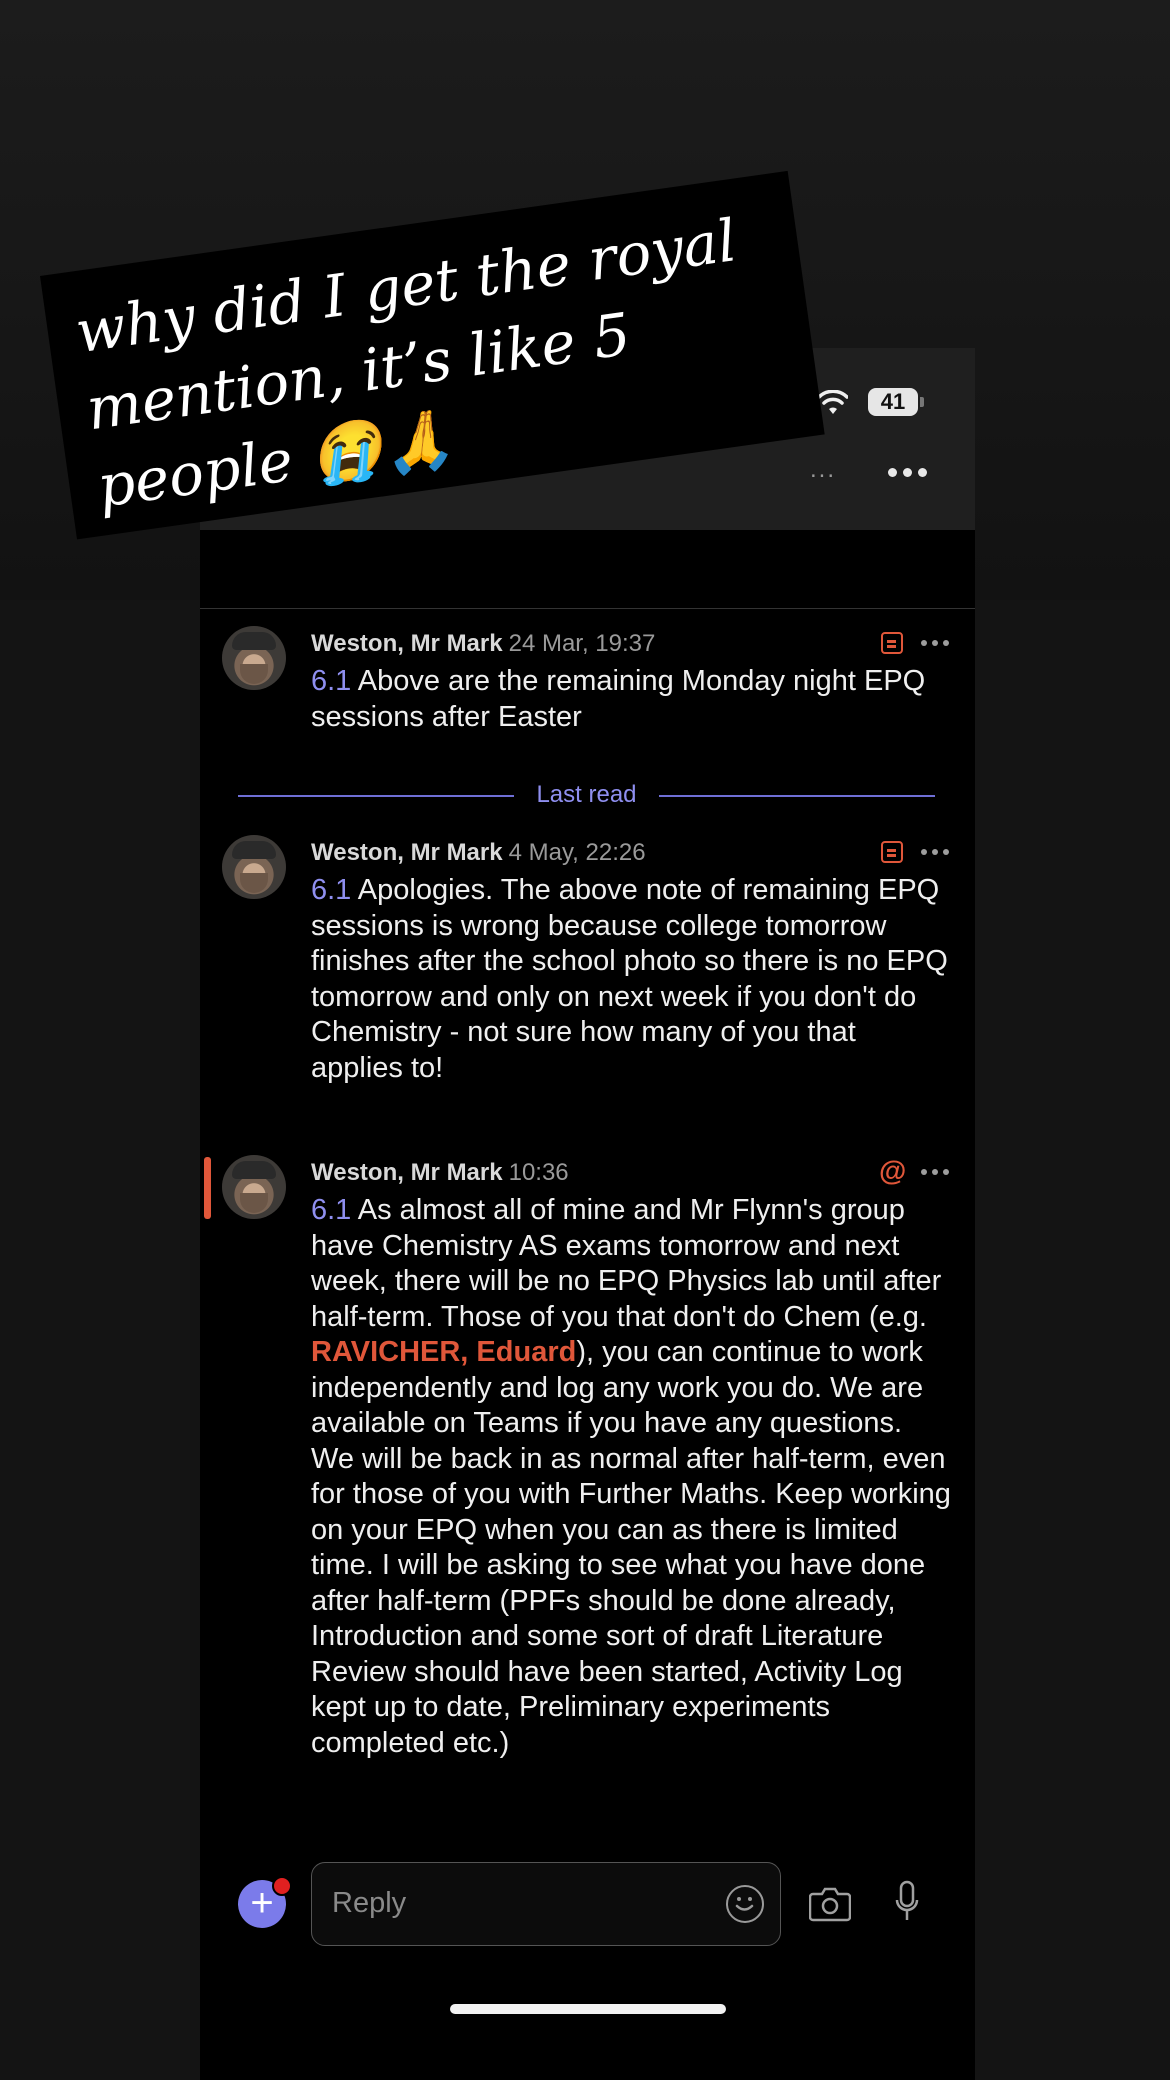  What do you see at coordinates (207, 1188) in the screenshot?
I see `mention-indicator-bar` at bounding box center [207, 1188].